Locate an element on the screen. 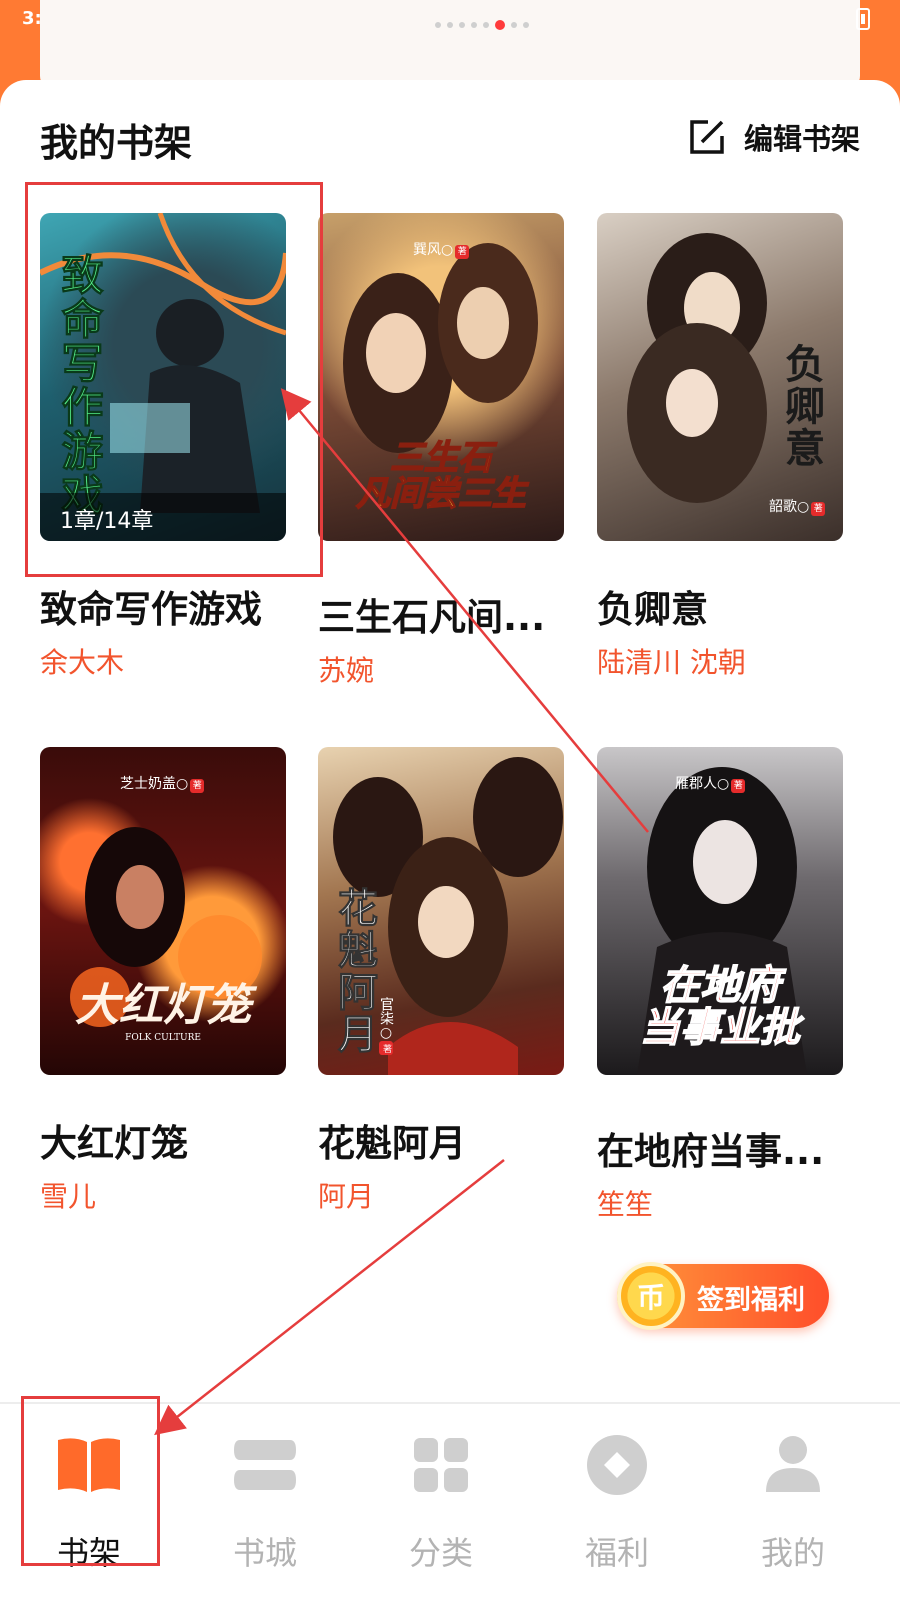 This screenshot has height=1600, width=900. book-item: 巽风○ 著 三生石 凡间尝三生 三生石凡间... 苏婉 is located at coordinates (441, 451).